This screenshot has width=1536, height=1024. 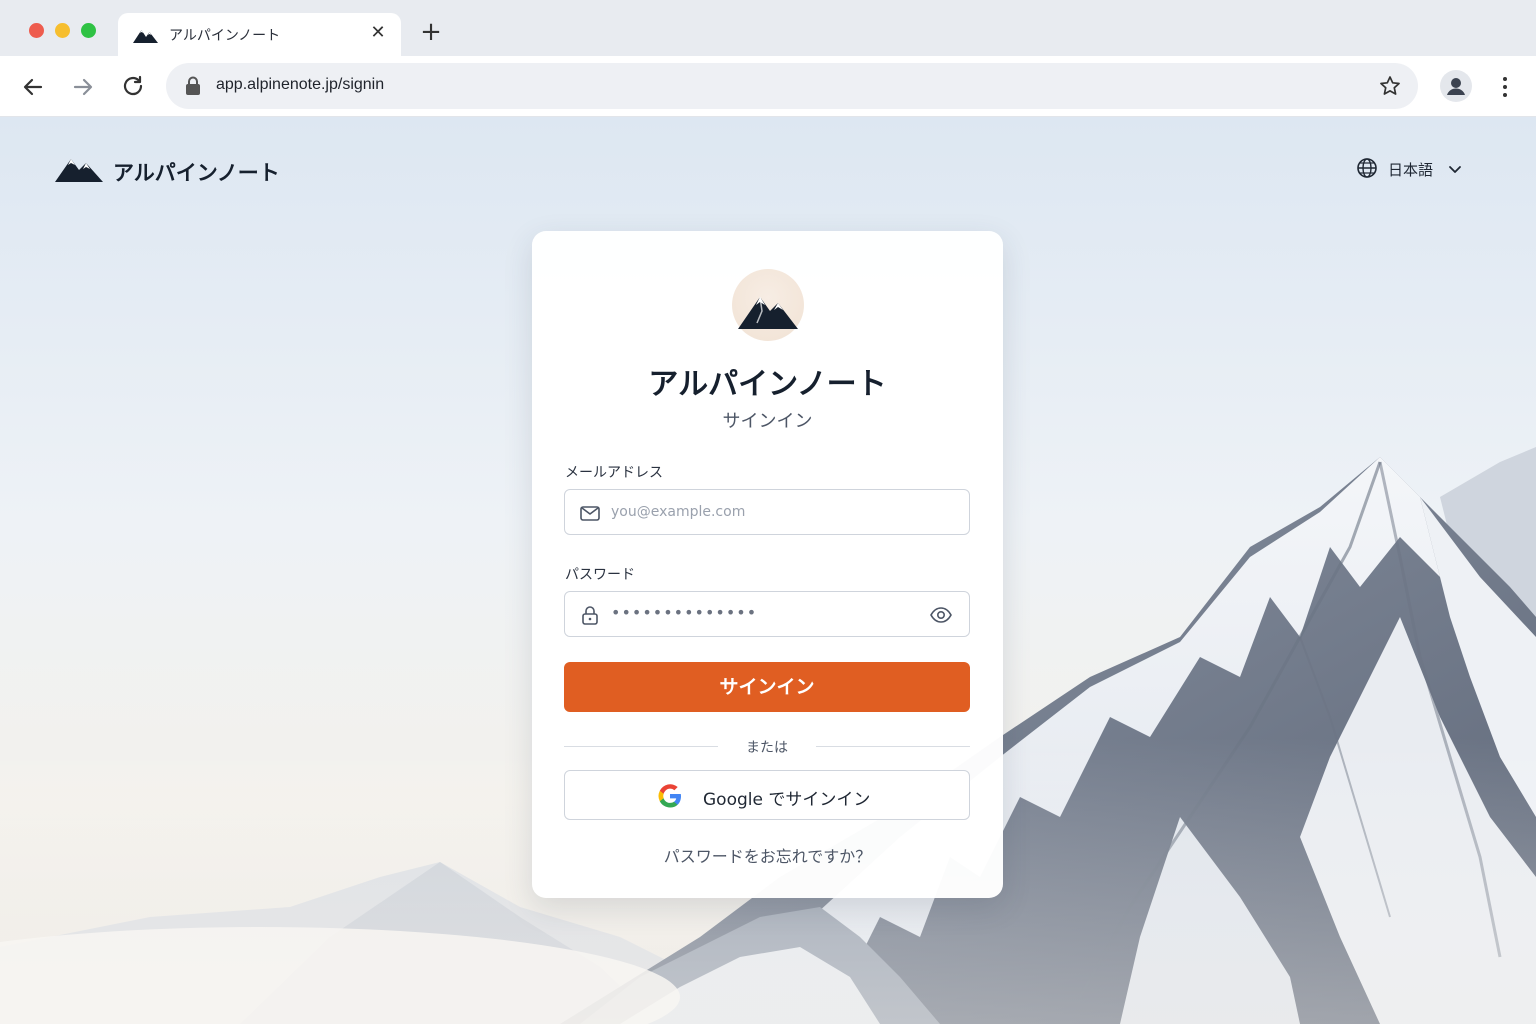 What do you see at coordinates (1390, 86) in the screenshot?
I see `bookmark-star-icon` at bounding box center [1390, 86].